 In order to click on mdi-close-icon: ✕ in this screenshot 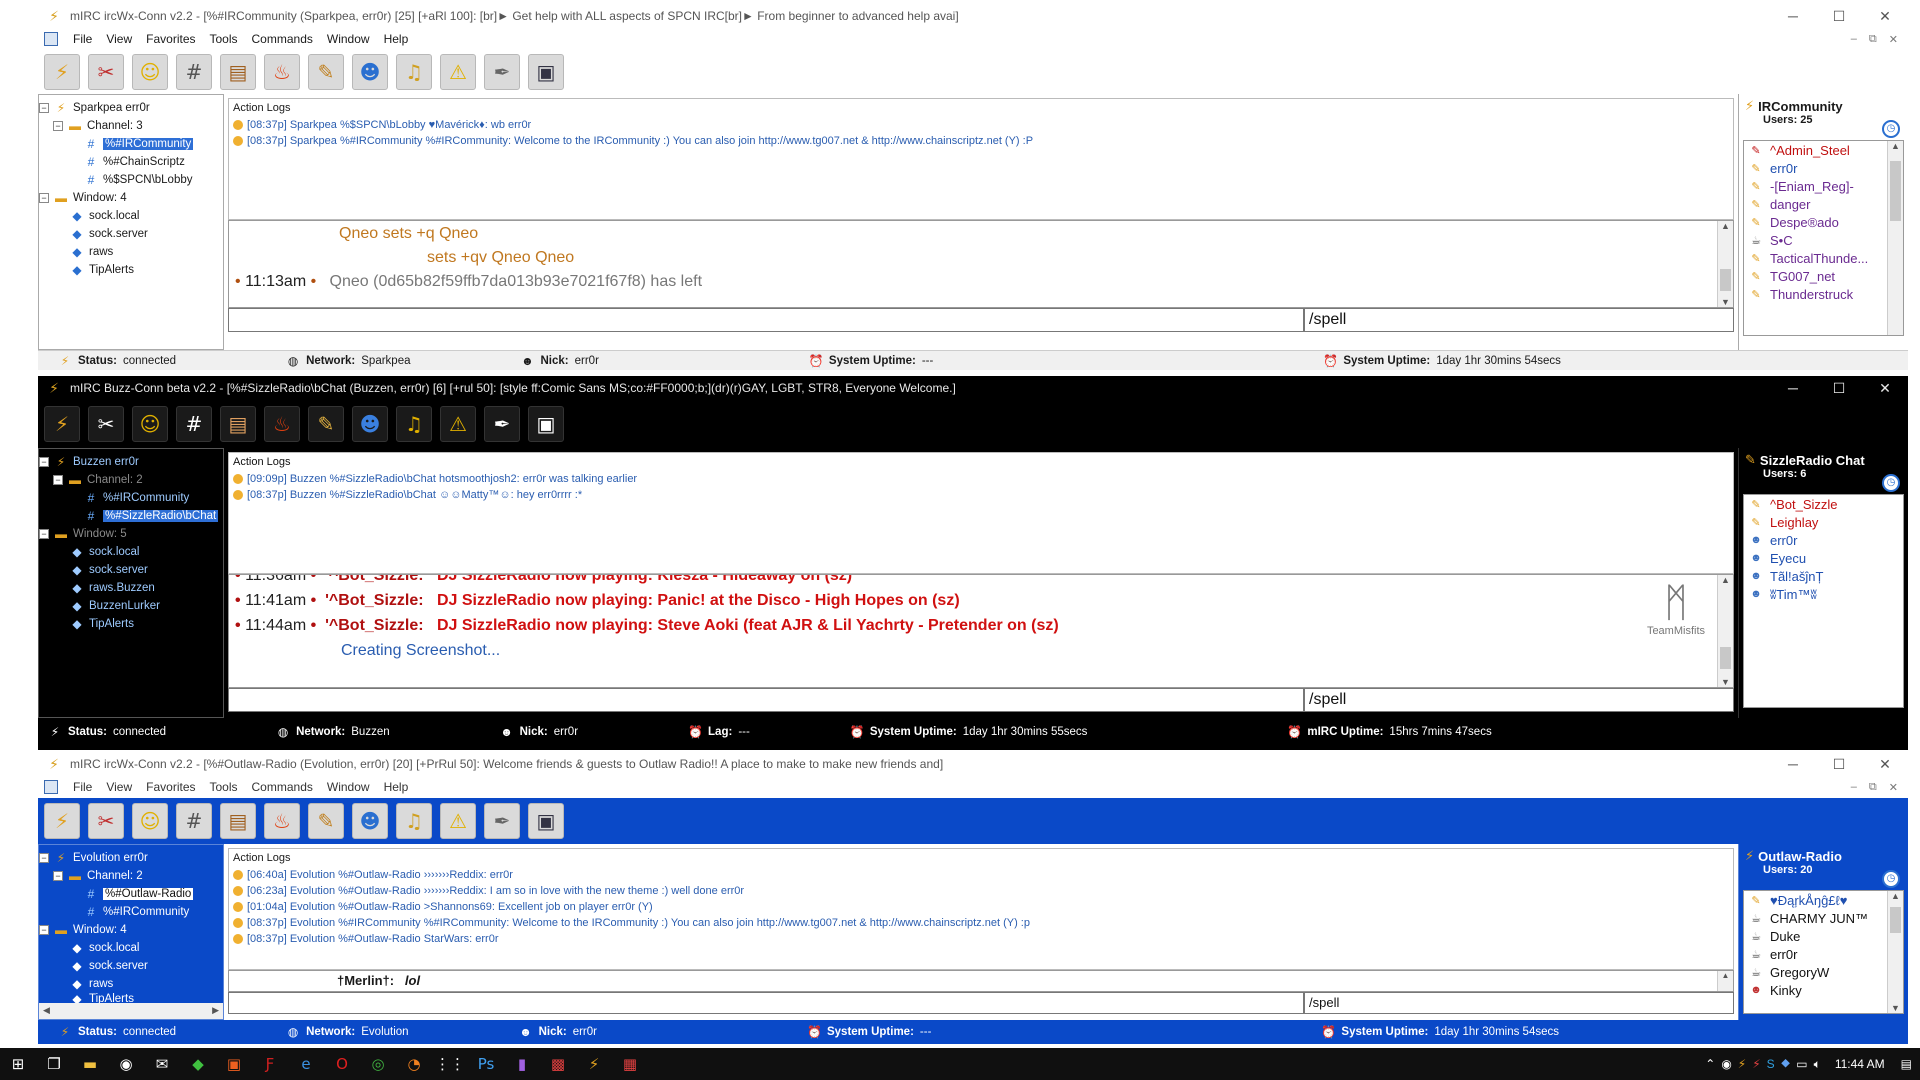, I will do `click(1893, 39)`.